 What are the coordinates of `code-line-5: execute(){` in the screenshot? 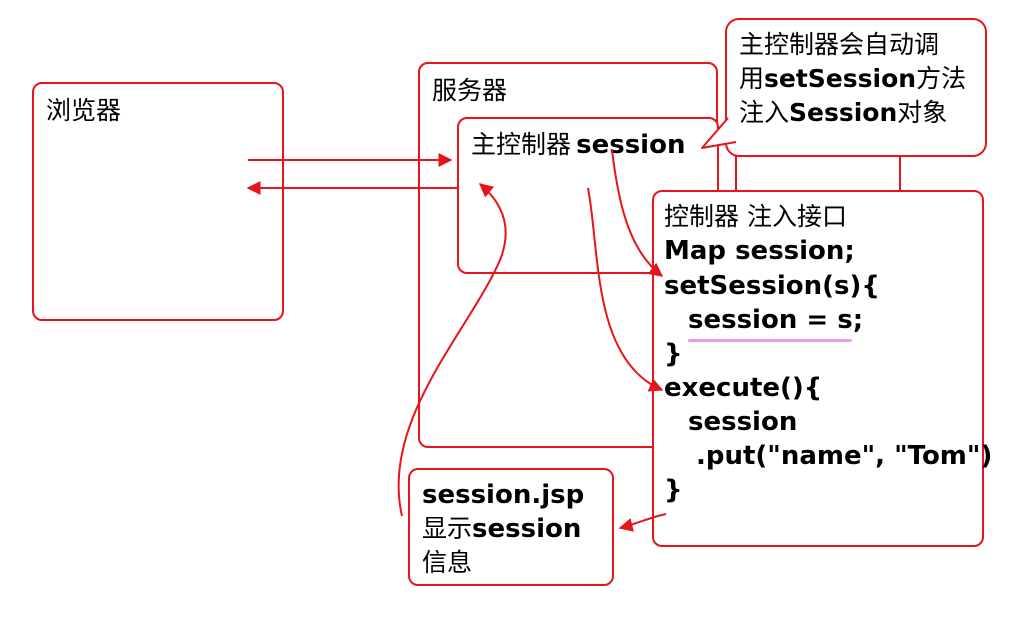 It's located at (743, 388).